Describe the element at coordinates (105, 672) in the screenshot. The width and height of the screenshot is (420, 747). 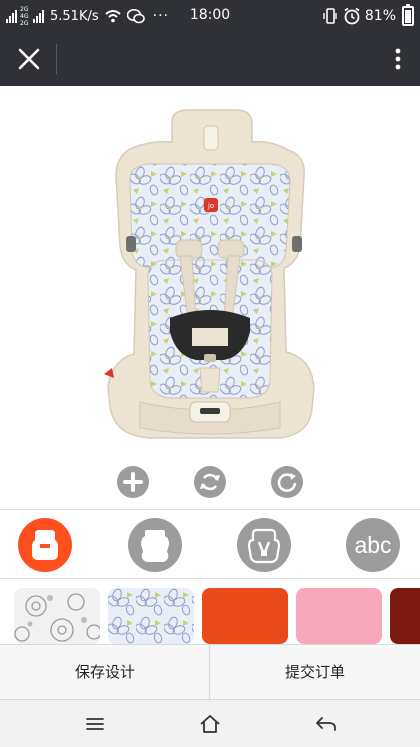
I see `save-design-button: 保存设计` at that location.